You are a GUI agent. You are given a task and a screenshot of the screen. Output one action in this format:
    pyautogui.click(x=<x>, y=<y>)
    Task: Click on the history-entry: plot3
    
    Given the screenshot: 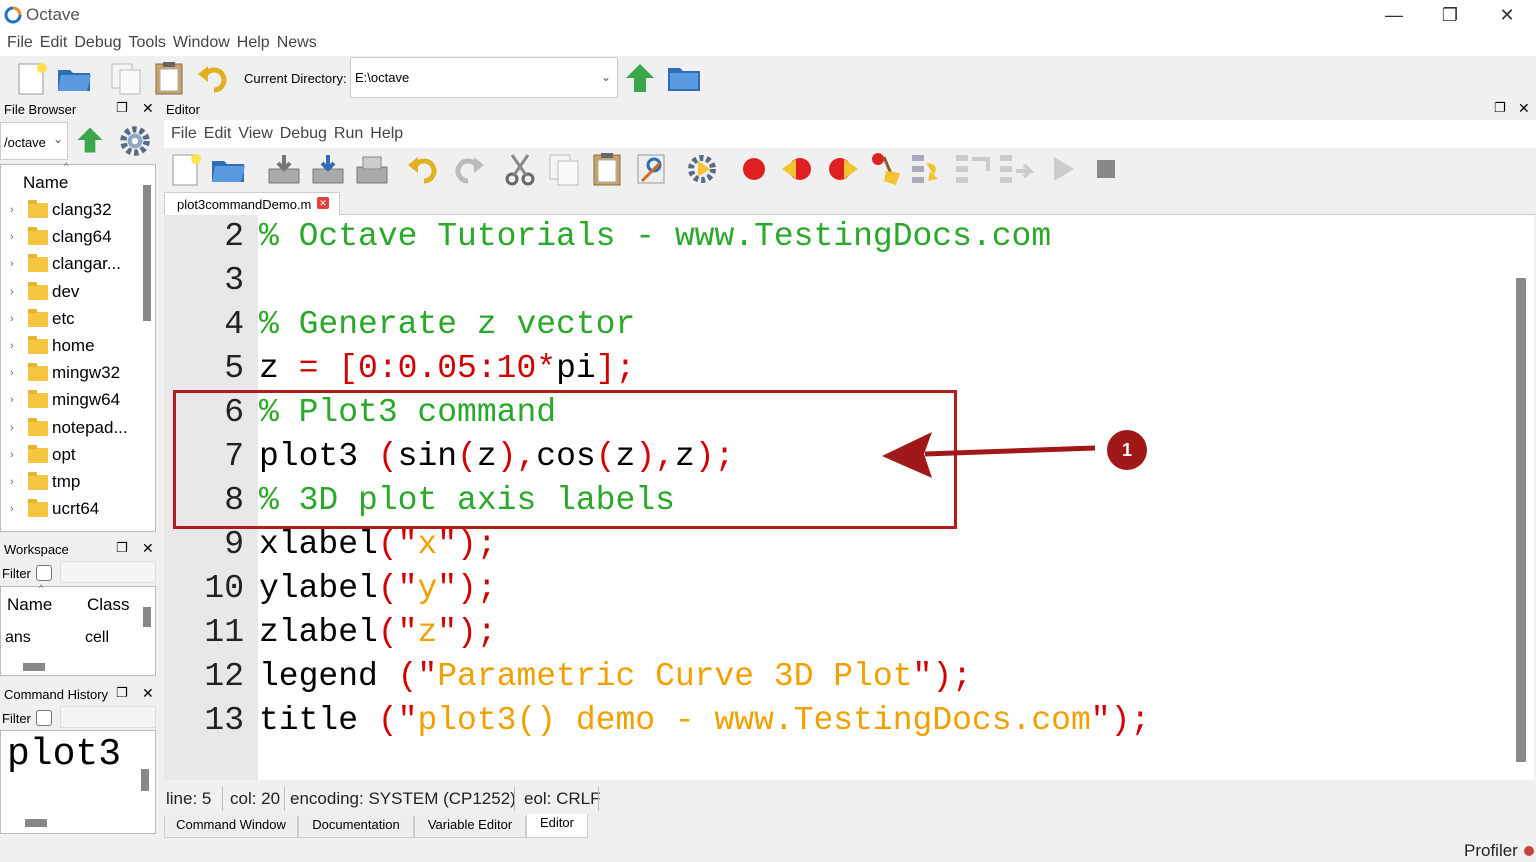 What is the action you would take?
    pyautogui.click(x=70, y=754)
    